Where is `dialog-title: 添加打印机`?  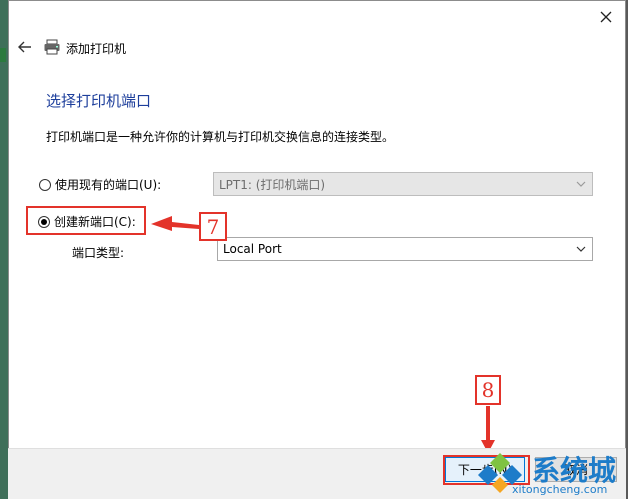 dialog-title: 添加打印机 is located at coordinates (96, 49).